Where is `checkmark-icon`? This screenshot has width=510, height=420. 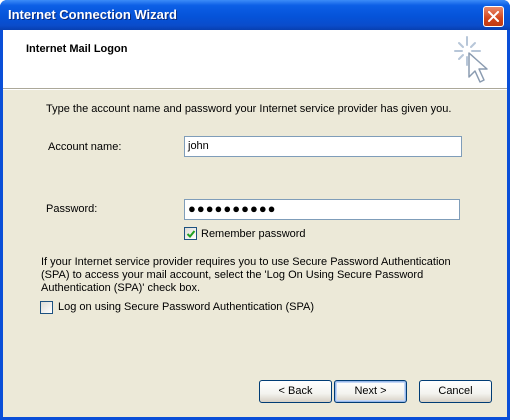
checkmark-icon is located at coordinates (191, 234).